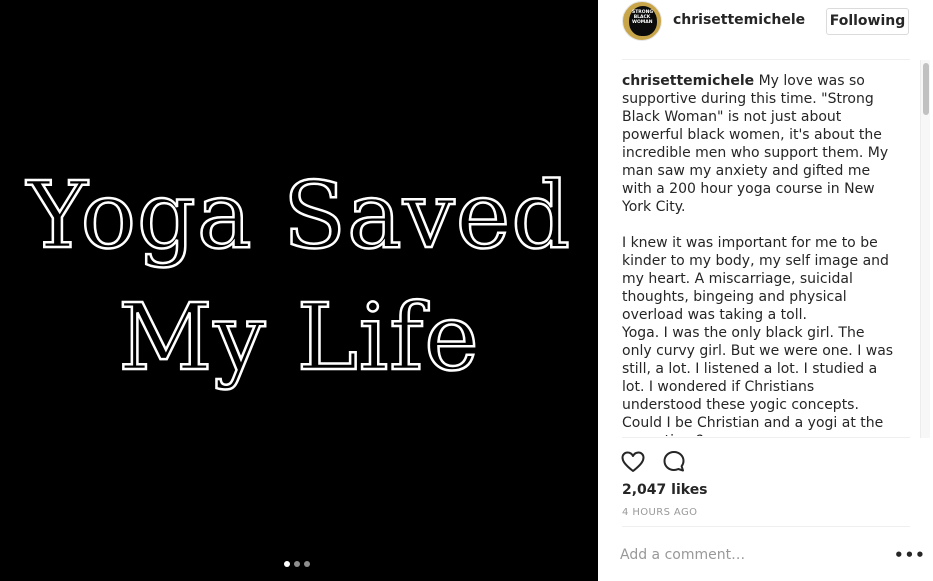  I want to click on comment-input, so click(745, 555).